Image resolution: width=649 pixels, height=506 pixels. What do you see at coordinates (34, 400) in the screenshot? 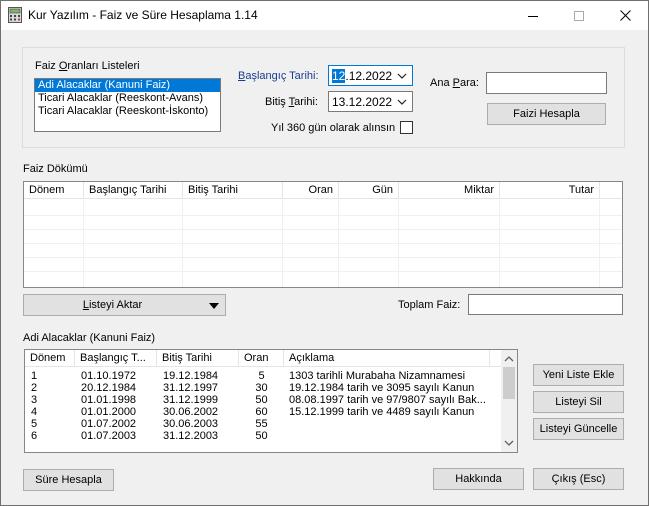
I see `table-cell-period: 3` at bounding box center [34, 400].